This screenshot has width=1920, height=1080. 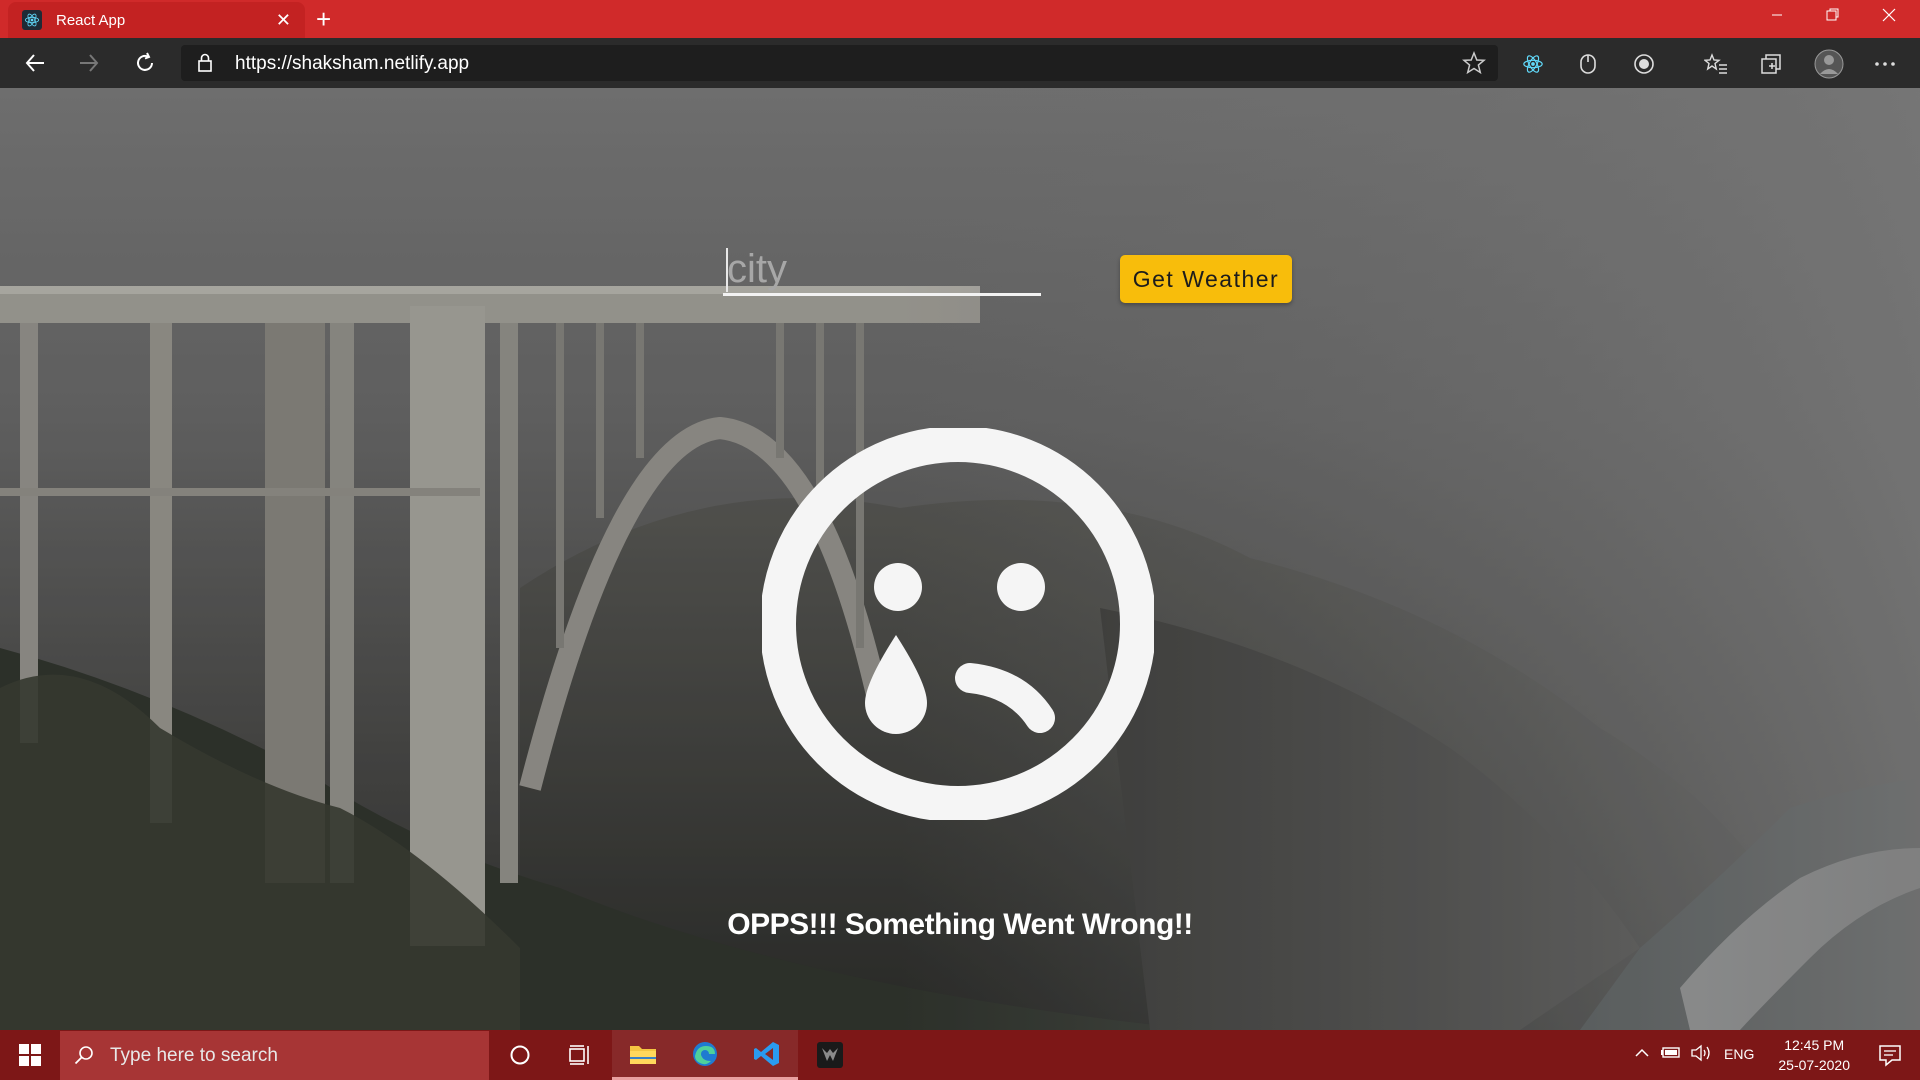 I want to click on browser-toolbar: https://shaksham.netlify.app, so click(x=960, y=63).